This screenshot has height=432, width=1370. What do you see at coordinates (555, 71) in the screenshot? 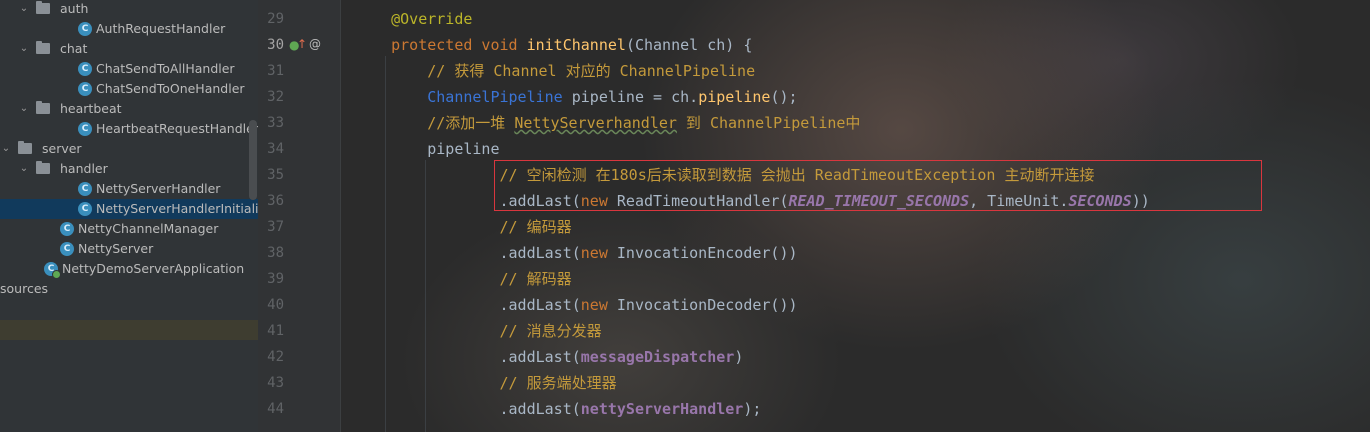
I see `code-line: // 获得 Channel 对应的 ChannelPipeline` at bounding box center [555, 71].